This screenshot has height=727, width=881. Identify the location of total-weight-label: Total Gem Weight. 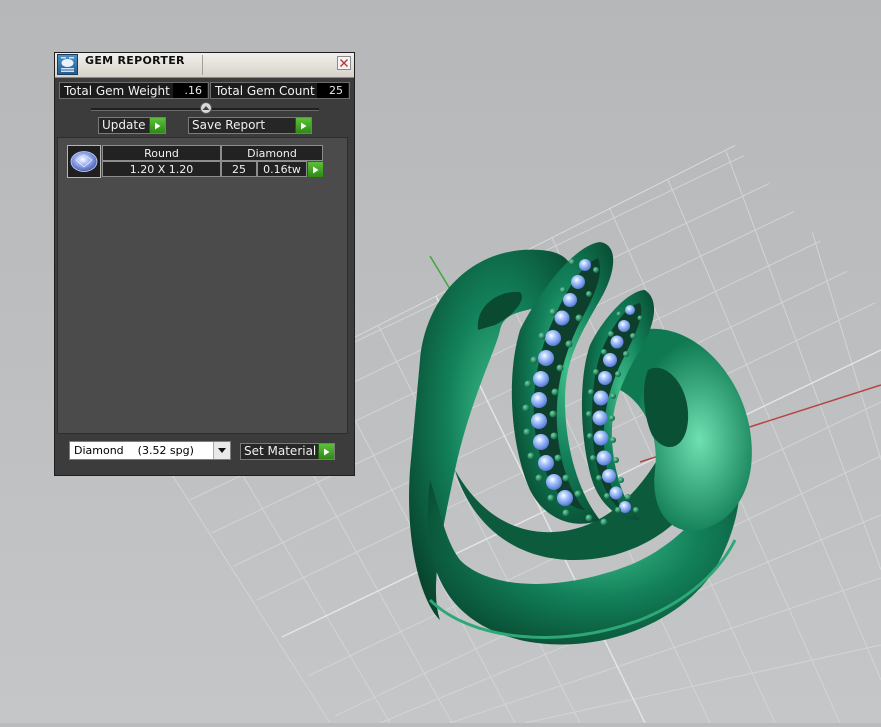
(117, 91).